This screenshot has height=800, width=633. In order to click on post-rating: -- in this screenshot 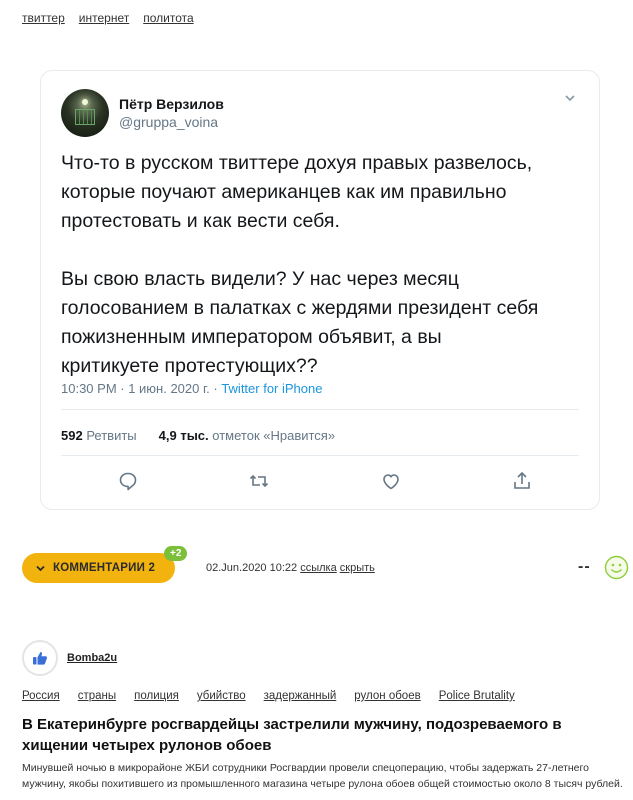, I will do `click(584, 566)`.